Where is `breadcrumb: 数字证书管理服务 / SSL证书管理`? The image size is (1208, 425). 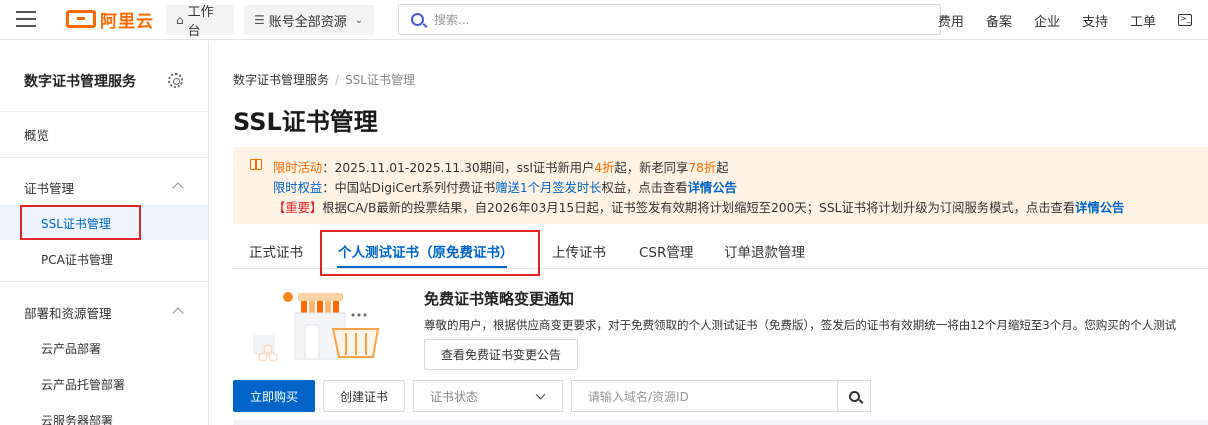
breadcrumb: 数字证书管理服务 / SSL证书管理 is located at coordinates (324, 79).